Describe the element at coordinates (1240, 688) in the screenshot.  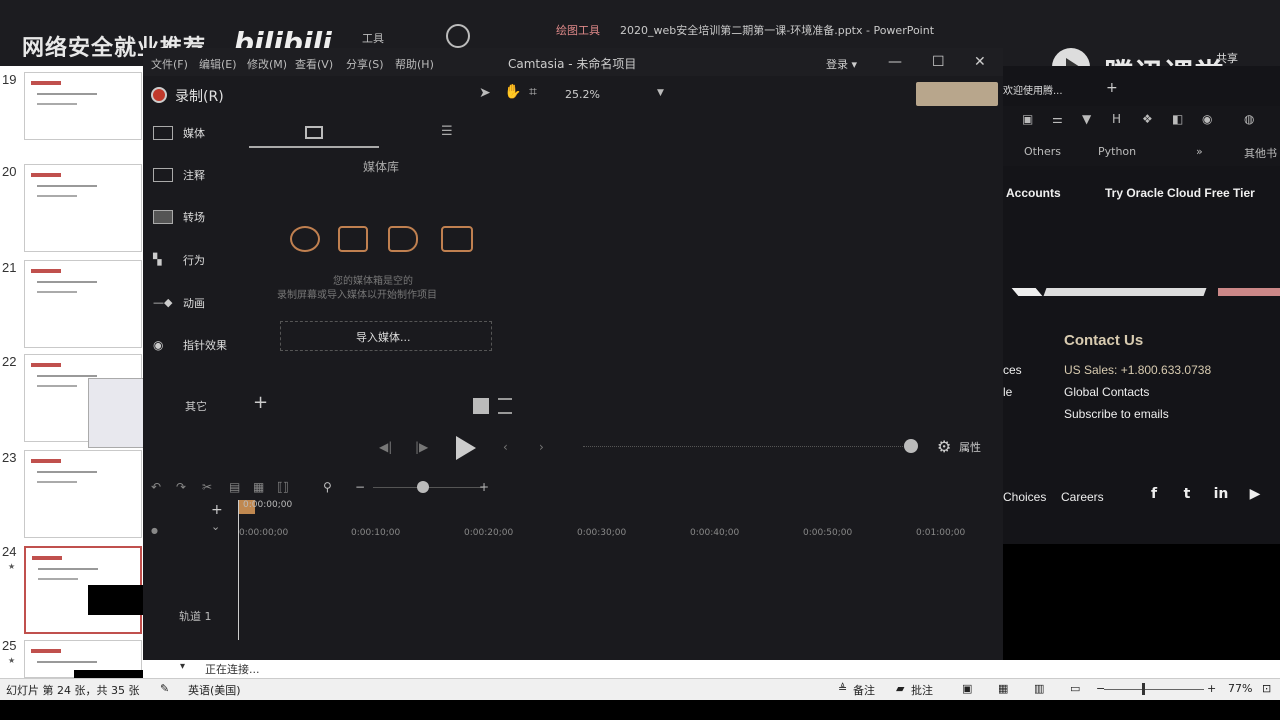
I see `zoom-level: 77%` at that location.